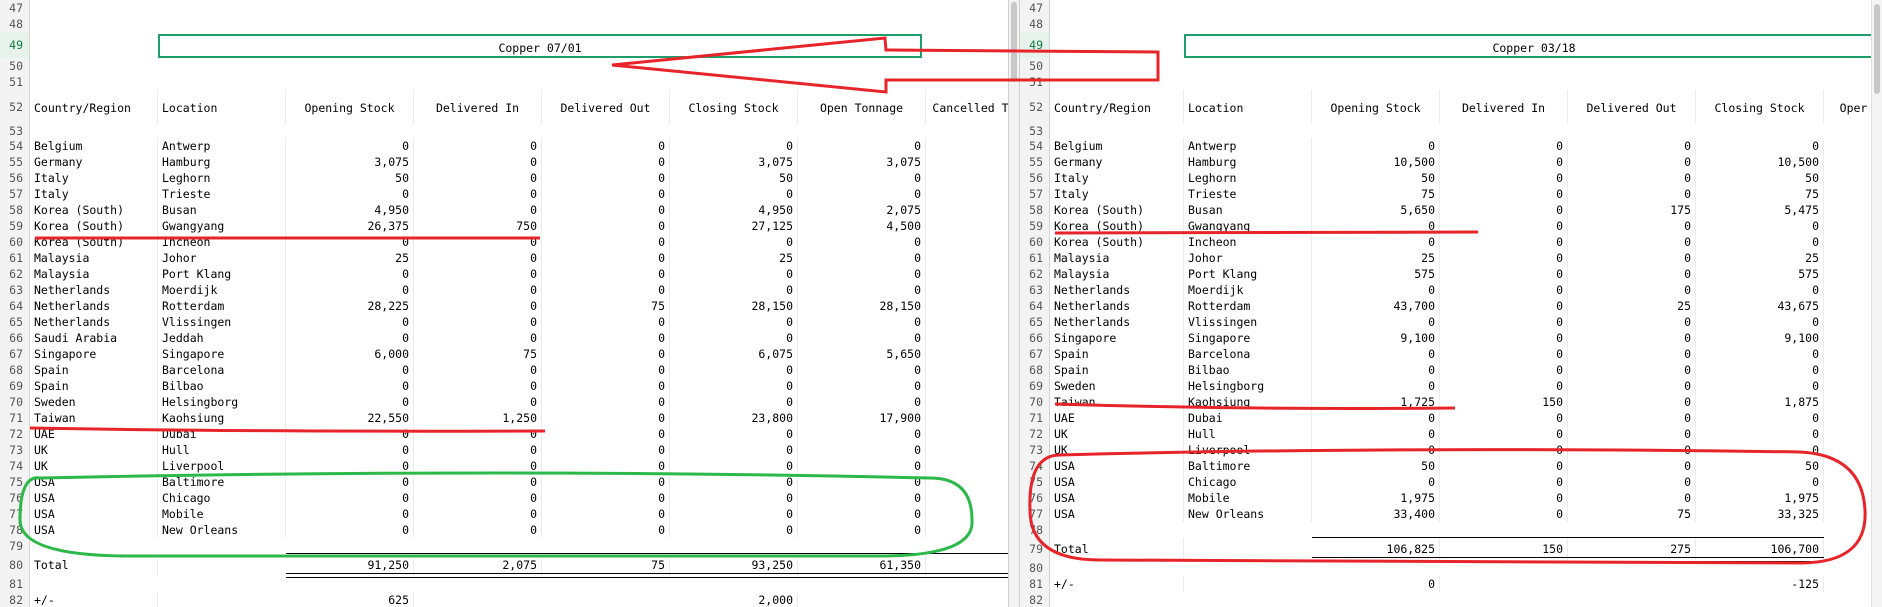 The image size is (1882, 607). I want to click on row-number: 58, so click(15, 210).